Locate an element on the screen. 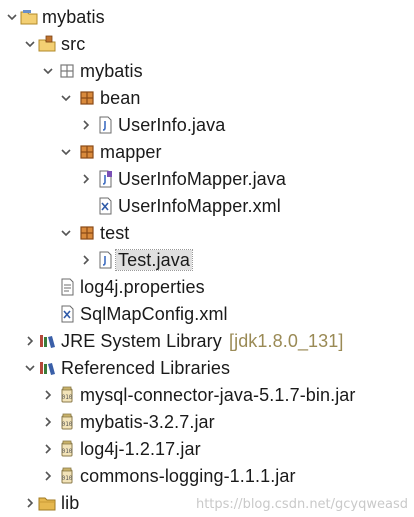 This screenshot has width=414, height=517. tree-item-jar-mysql: 010 mysql-connector-java-5.1.7-bin.jar is located at coordinates (207, 395).